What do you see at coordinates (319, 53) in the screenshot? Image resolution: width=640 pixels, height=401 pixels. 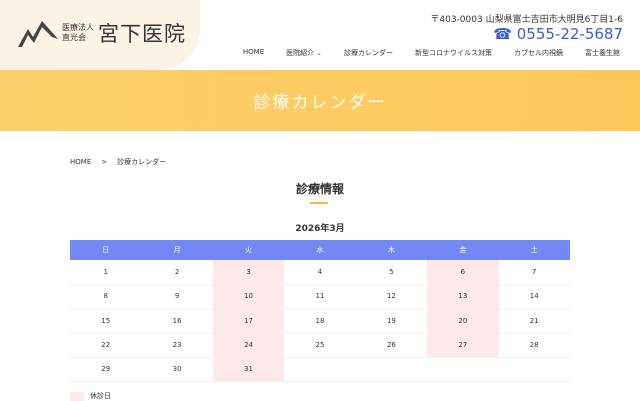 I see `chevron-down-icon: ⌄` at bounding box center [319, 53].